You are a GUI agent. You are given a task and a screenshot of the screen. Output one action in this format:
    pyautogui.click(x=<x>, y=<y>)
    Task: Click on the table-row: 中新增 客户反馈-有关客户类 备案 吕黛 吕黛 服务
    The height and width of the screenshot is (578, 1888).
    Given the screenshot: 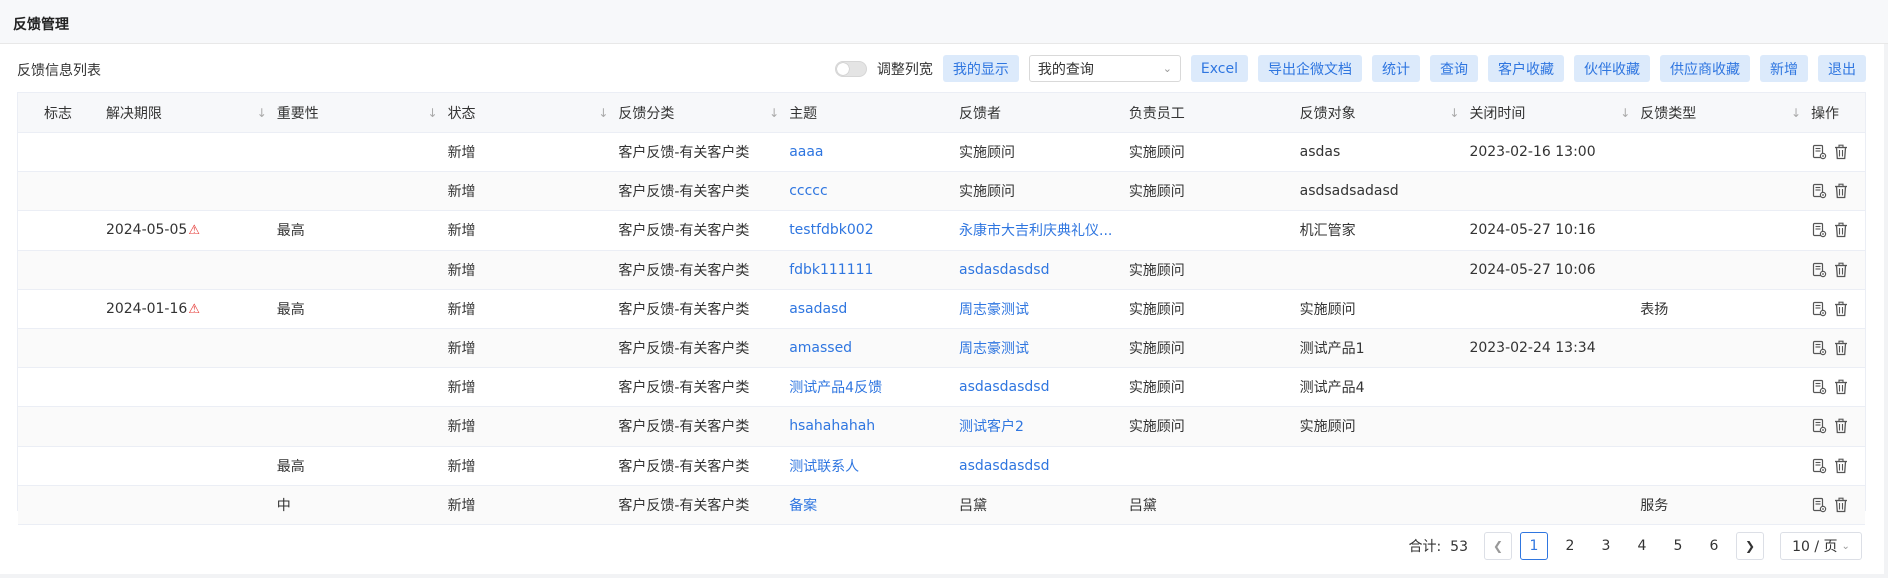 What is the action you would take?
    pyautogui.click(x=941, y=505)
    